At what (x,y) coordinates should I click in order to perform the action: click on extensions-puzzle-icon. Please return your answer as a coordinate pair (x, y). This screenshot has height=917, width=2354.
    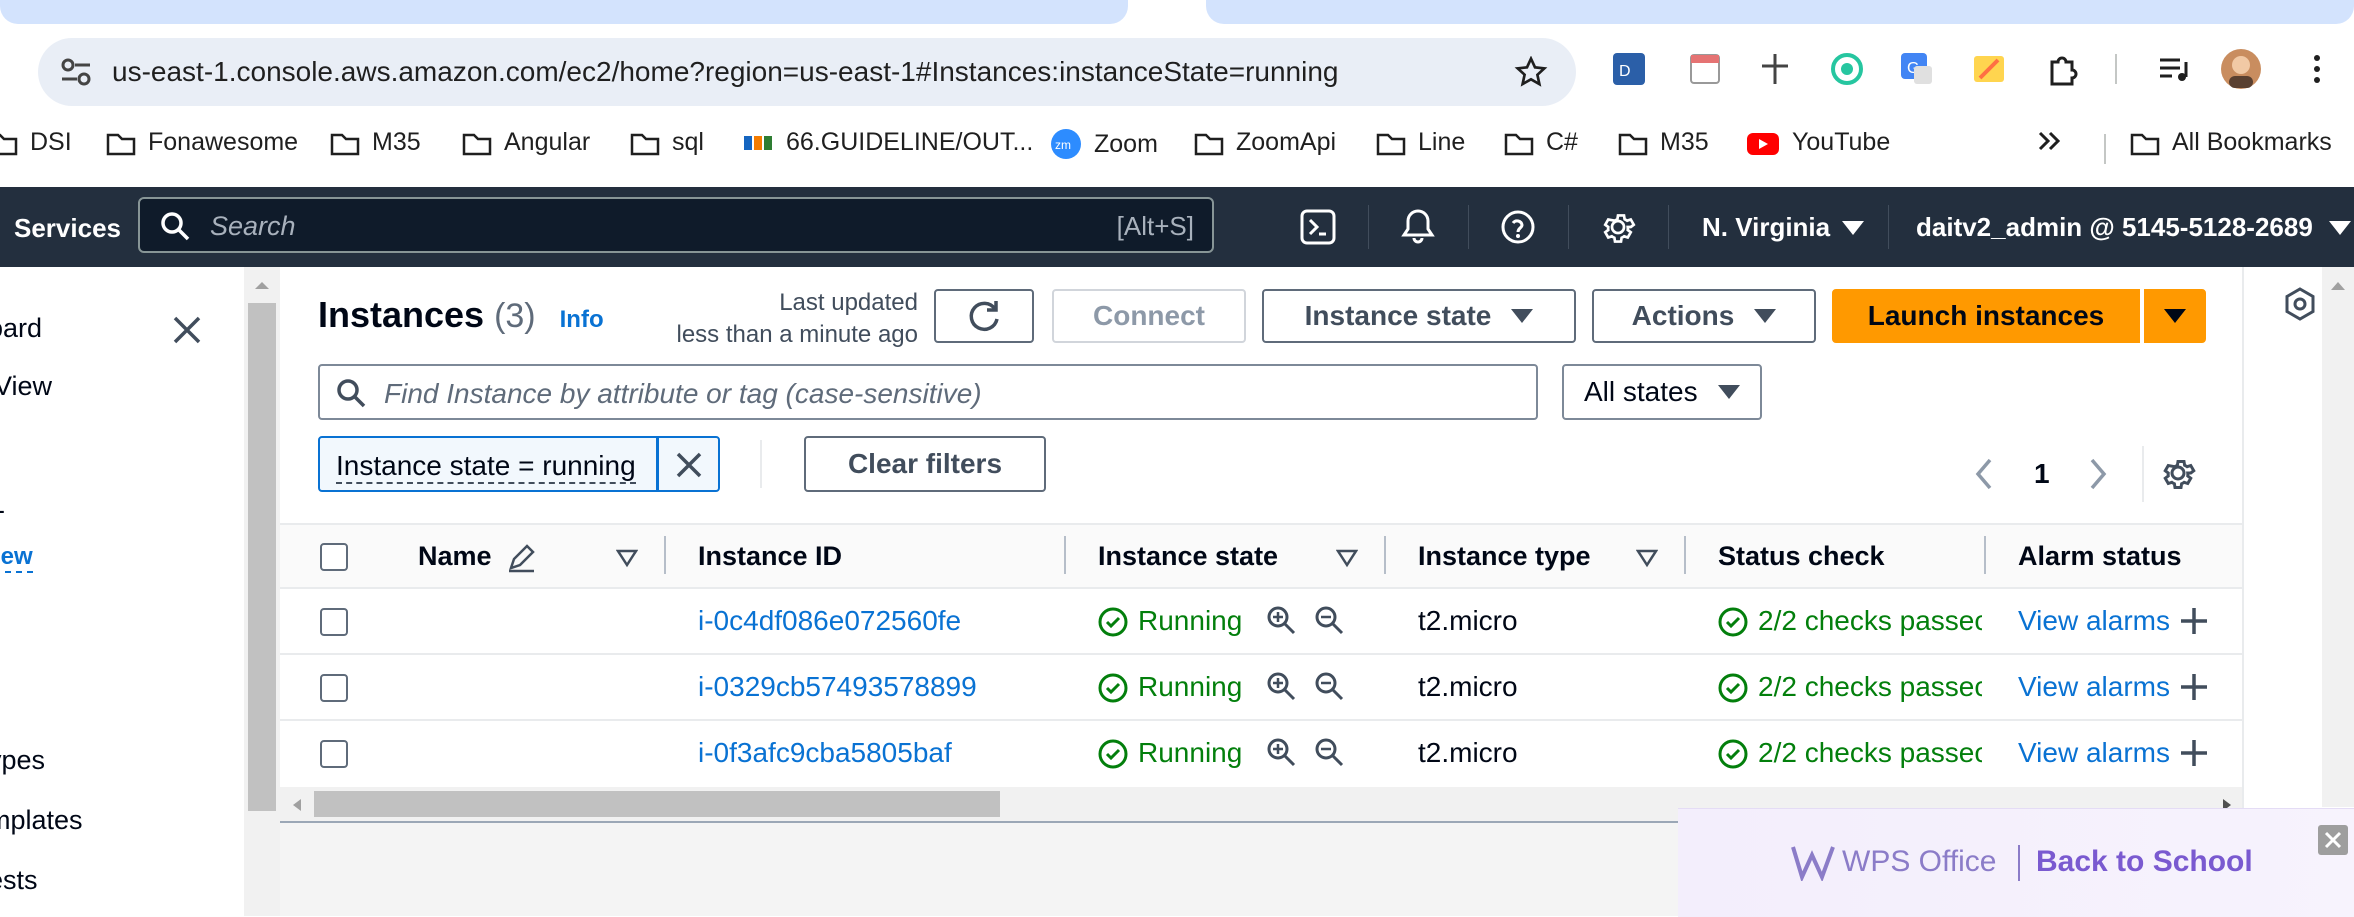
    Looking at the image, I should click on (2063, 69).